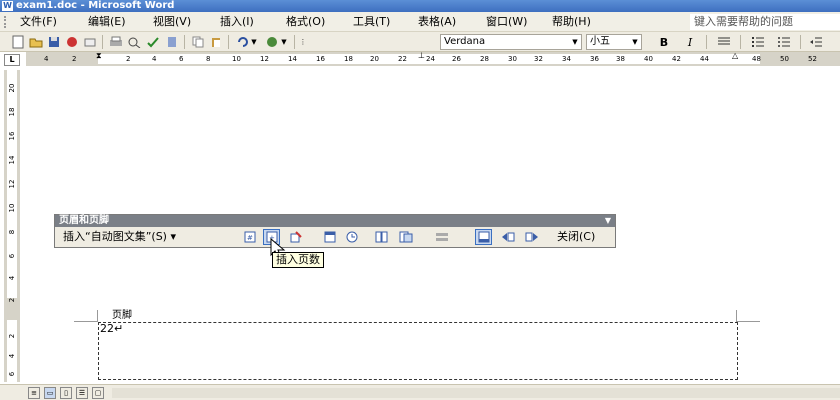  Describe the element at coordinates (122, 316) in the screenshot. I see `footer-label: 页脚` at that location.